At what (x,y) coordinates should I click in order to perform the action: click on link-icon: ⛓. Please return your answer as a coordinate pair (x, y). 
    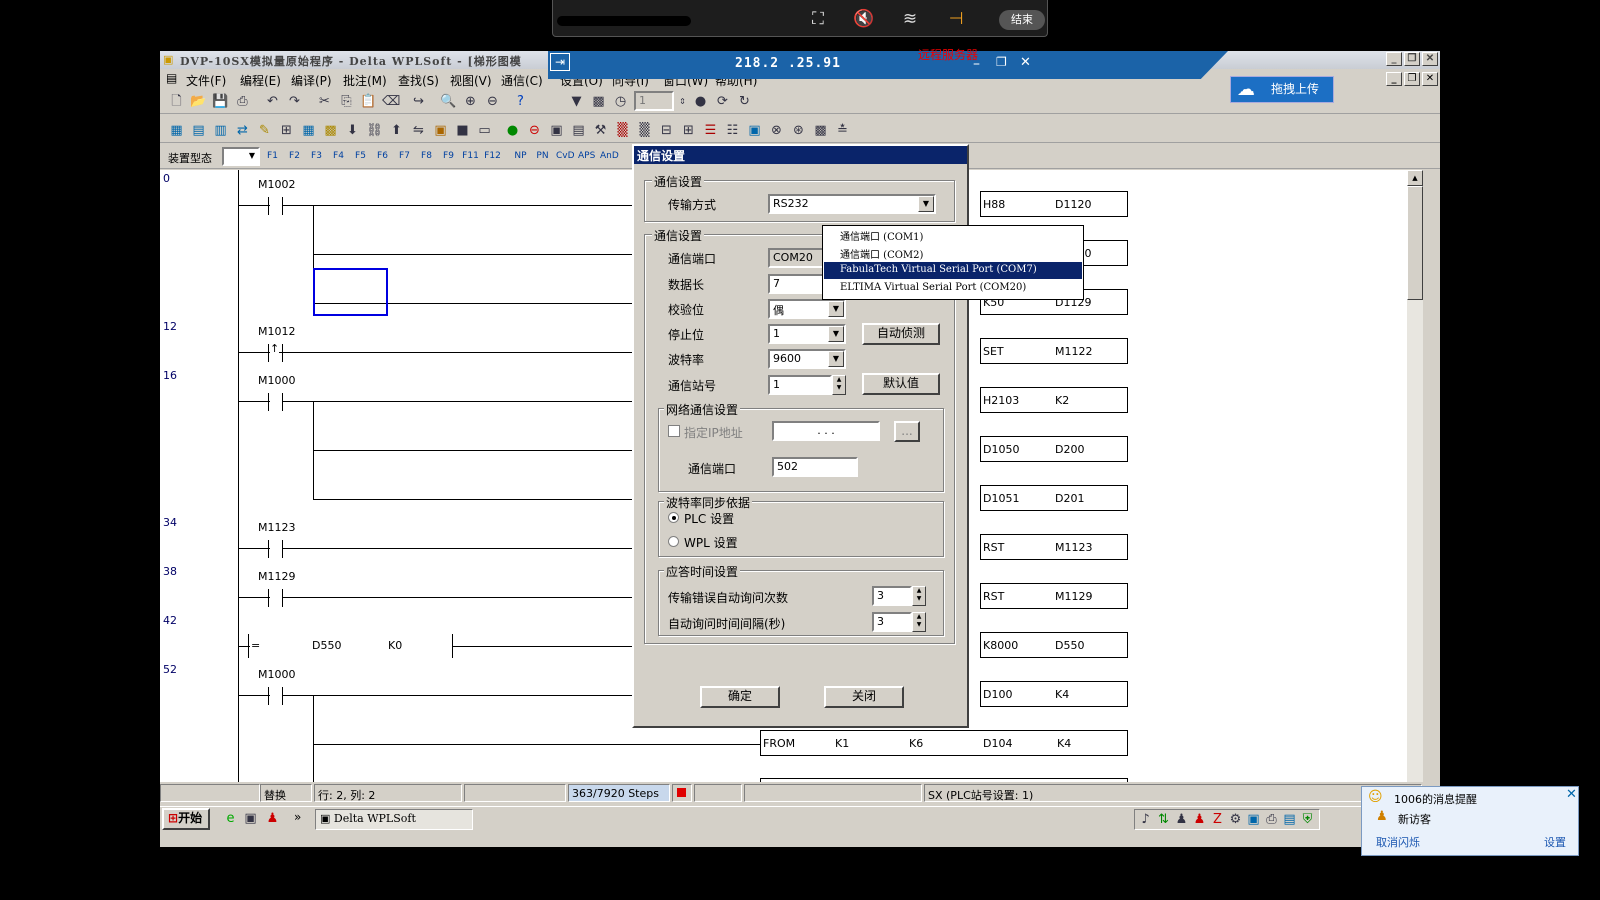
    Looking at the image, I should click on (374, 130).